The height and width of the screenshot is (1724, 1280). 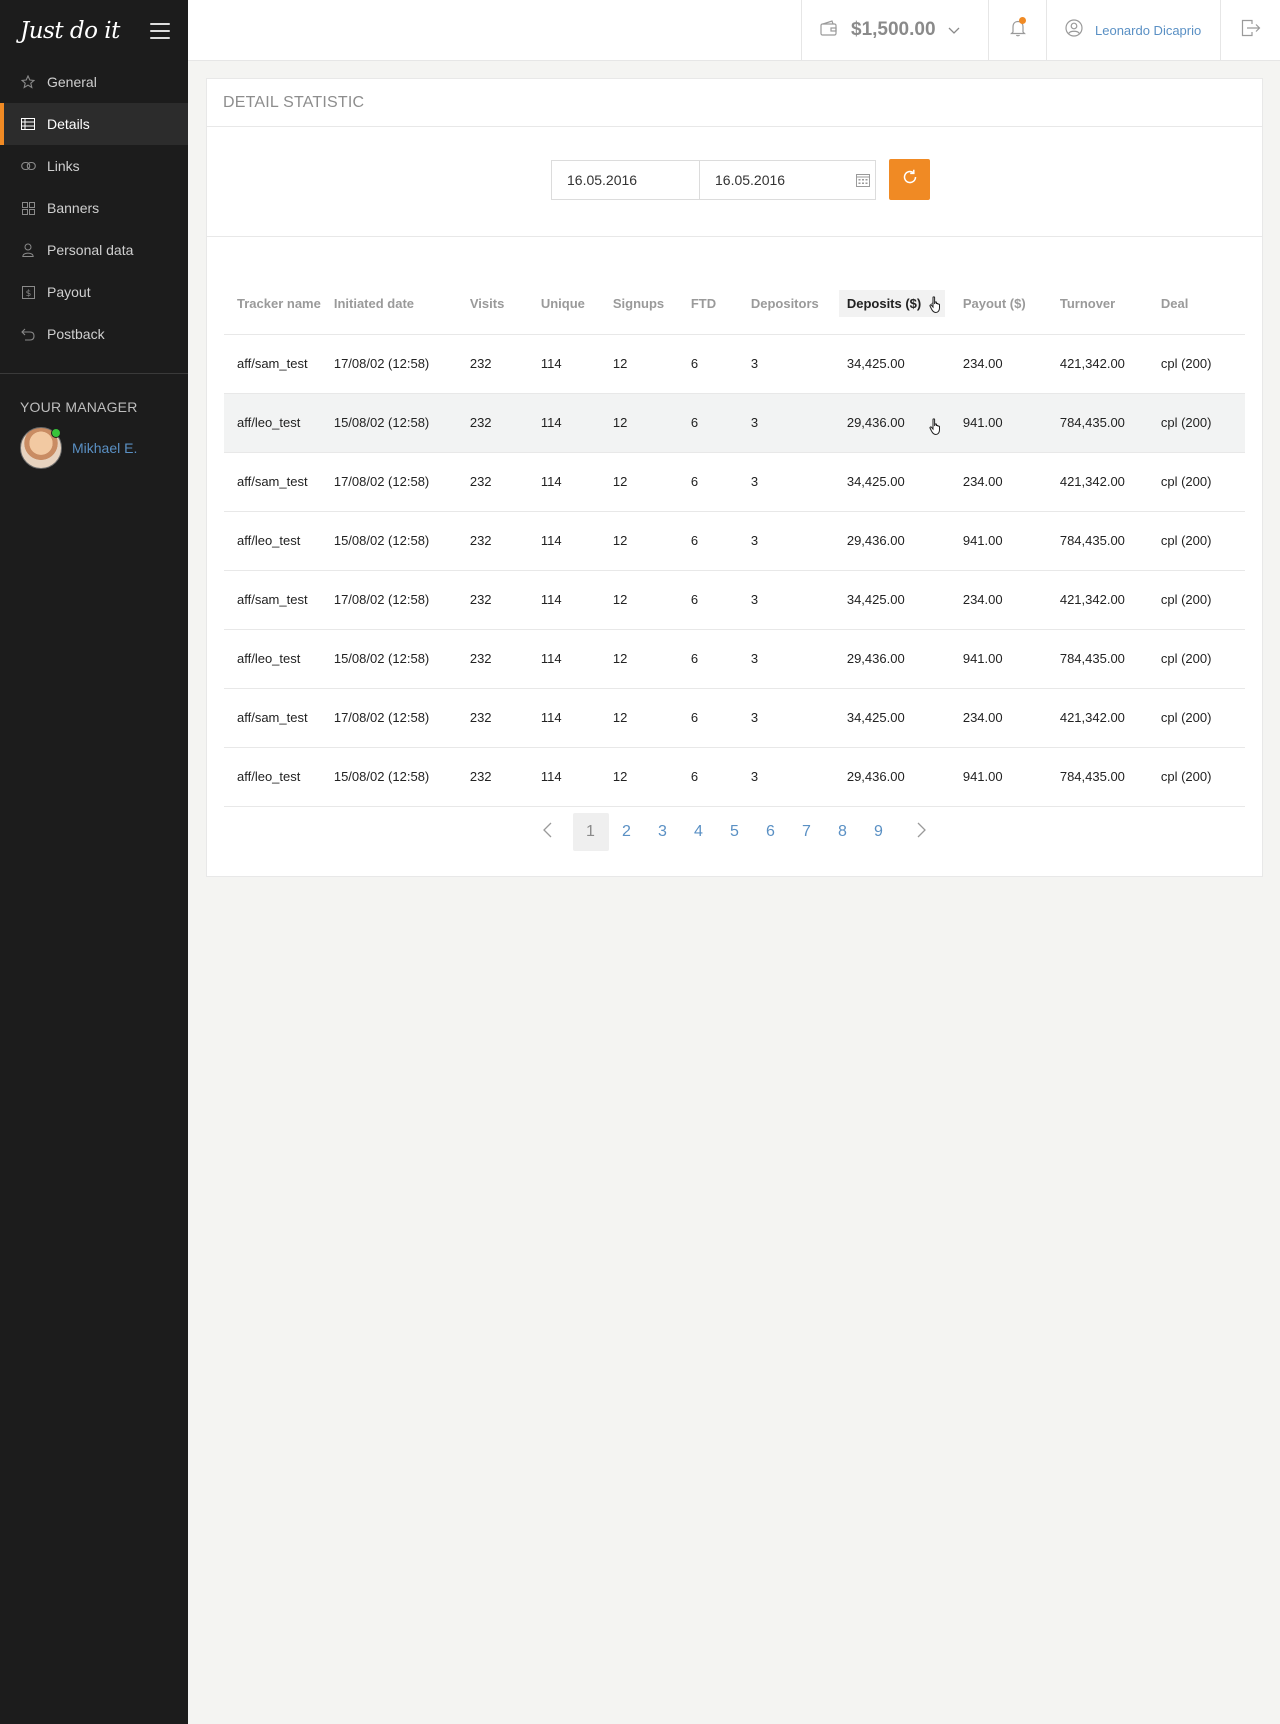 I want to click on col-turnover: Turnover, so click(x=1097, y=304).